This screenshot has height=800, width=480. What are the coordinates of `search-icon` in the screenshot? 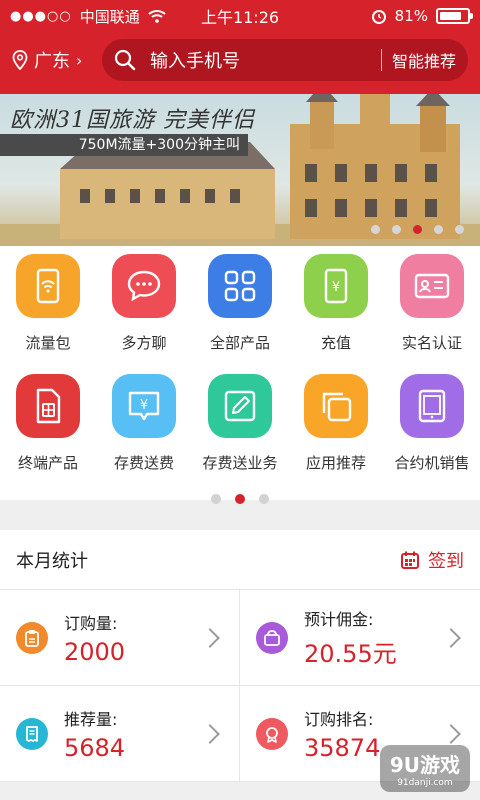 It's located at (125, 60).